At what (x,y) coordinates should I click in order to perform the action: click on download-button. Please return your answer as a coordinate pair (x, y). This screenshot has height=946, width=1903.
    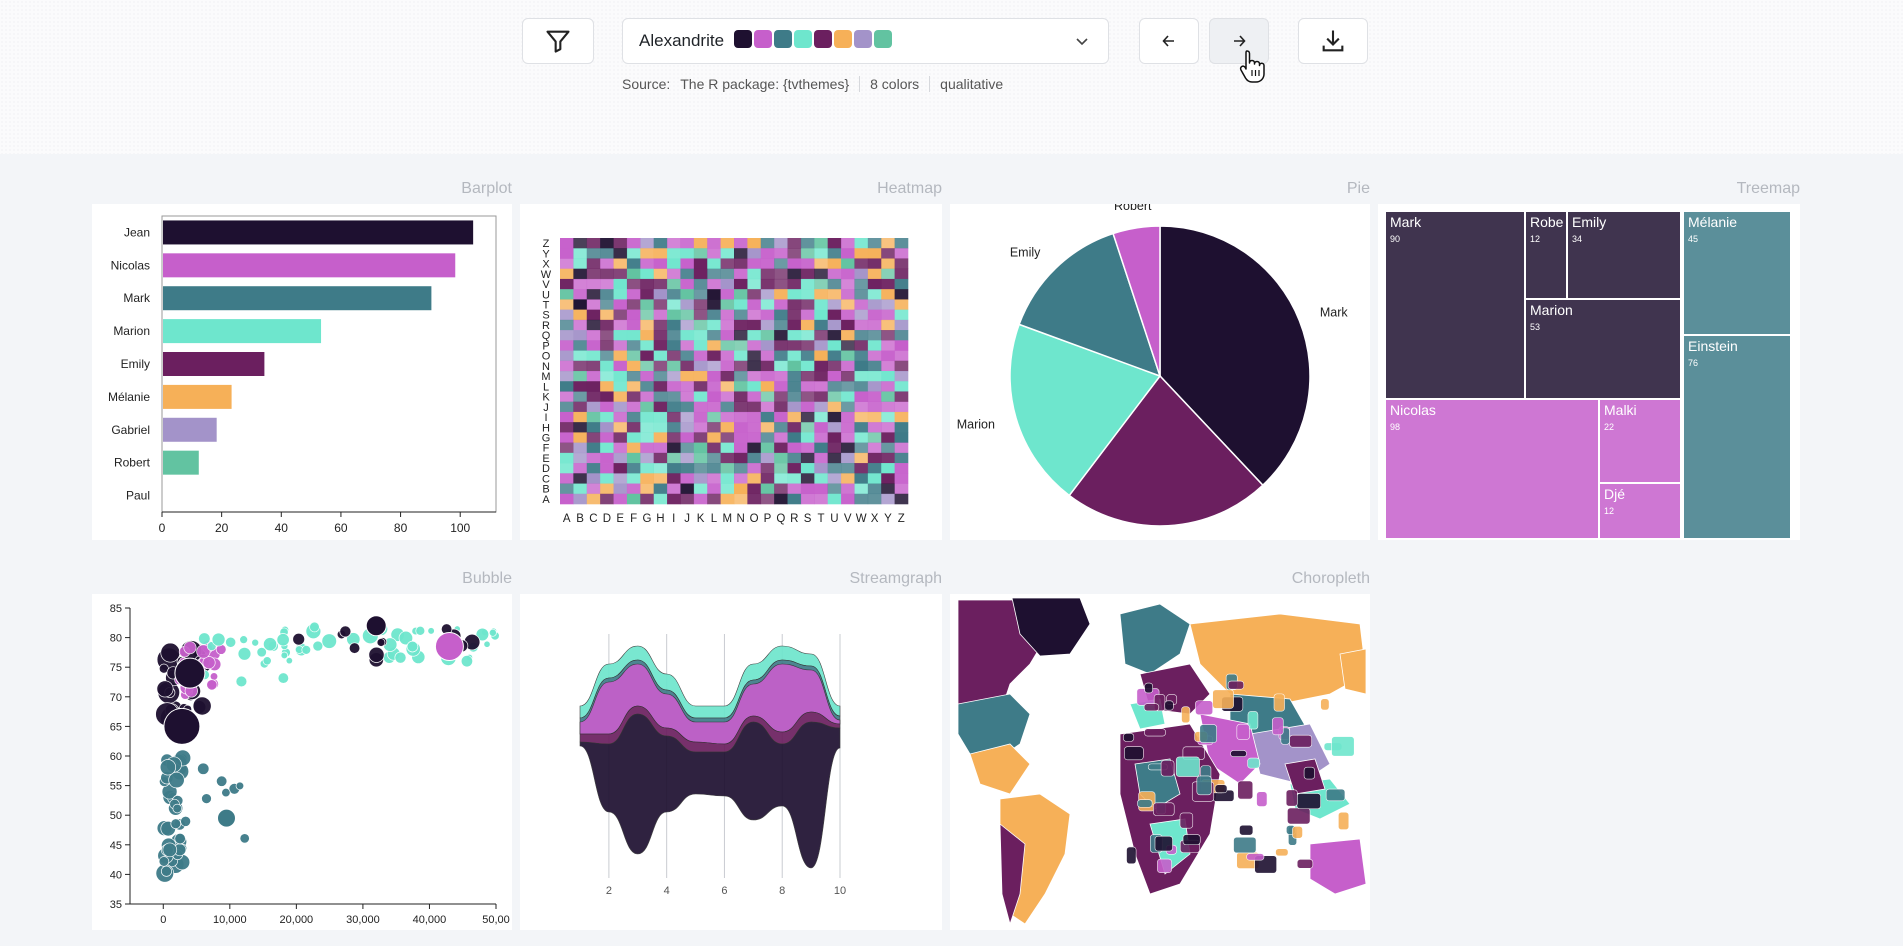
    Looking at the image, I should click on (1333, 41).